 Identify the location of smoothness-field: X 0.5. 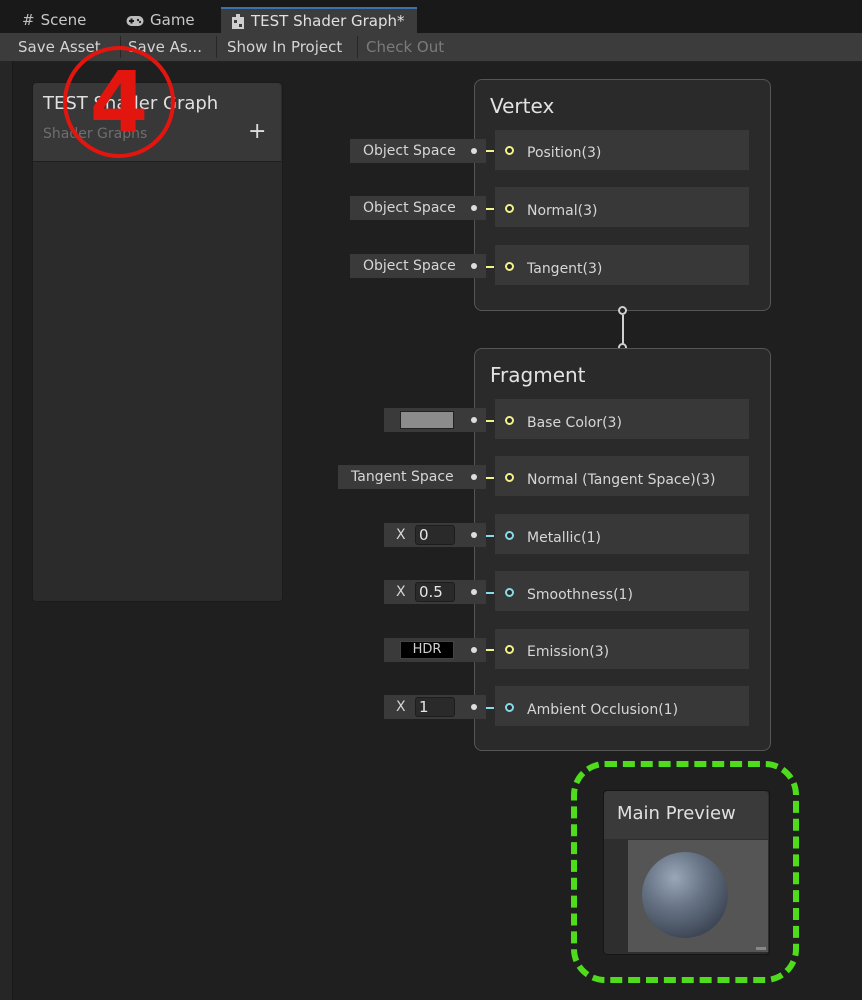
(435, 592).